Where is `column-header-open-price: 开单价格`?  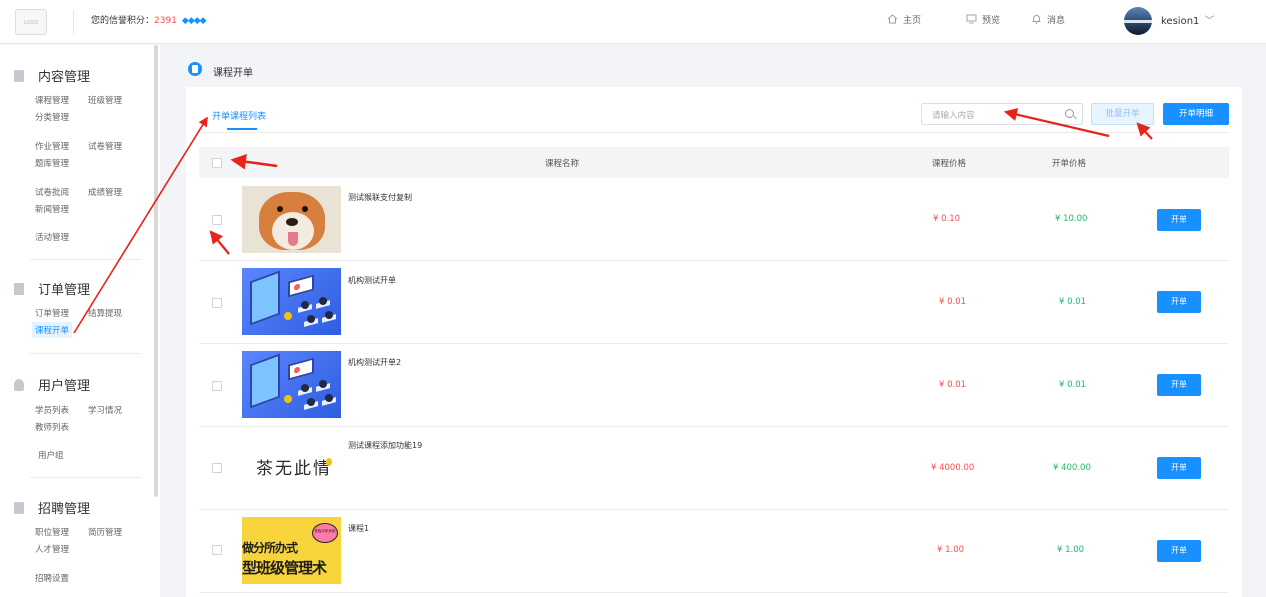
column-header-open-price: 开单价格 is located at coordinates (1069, 164).